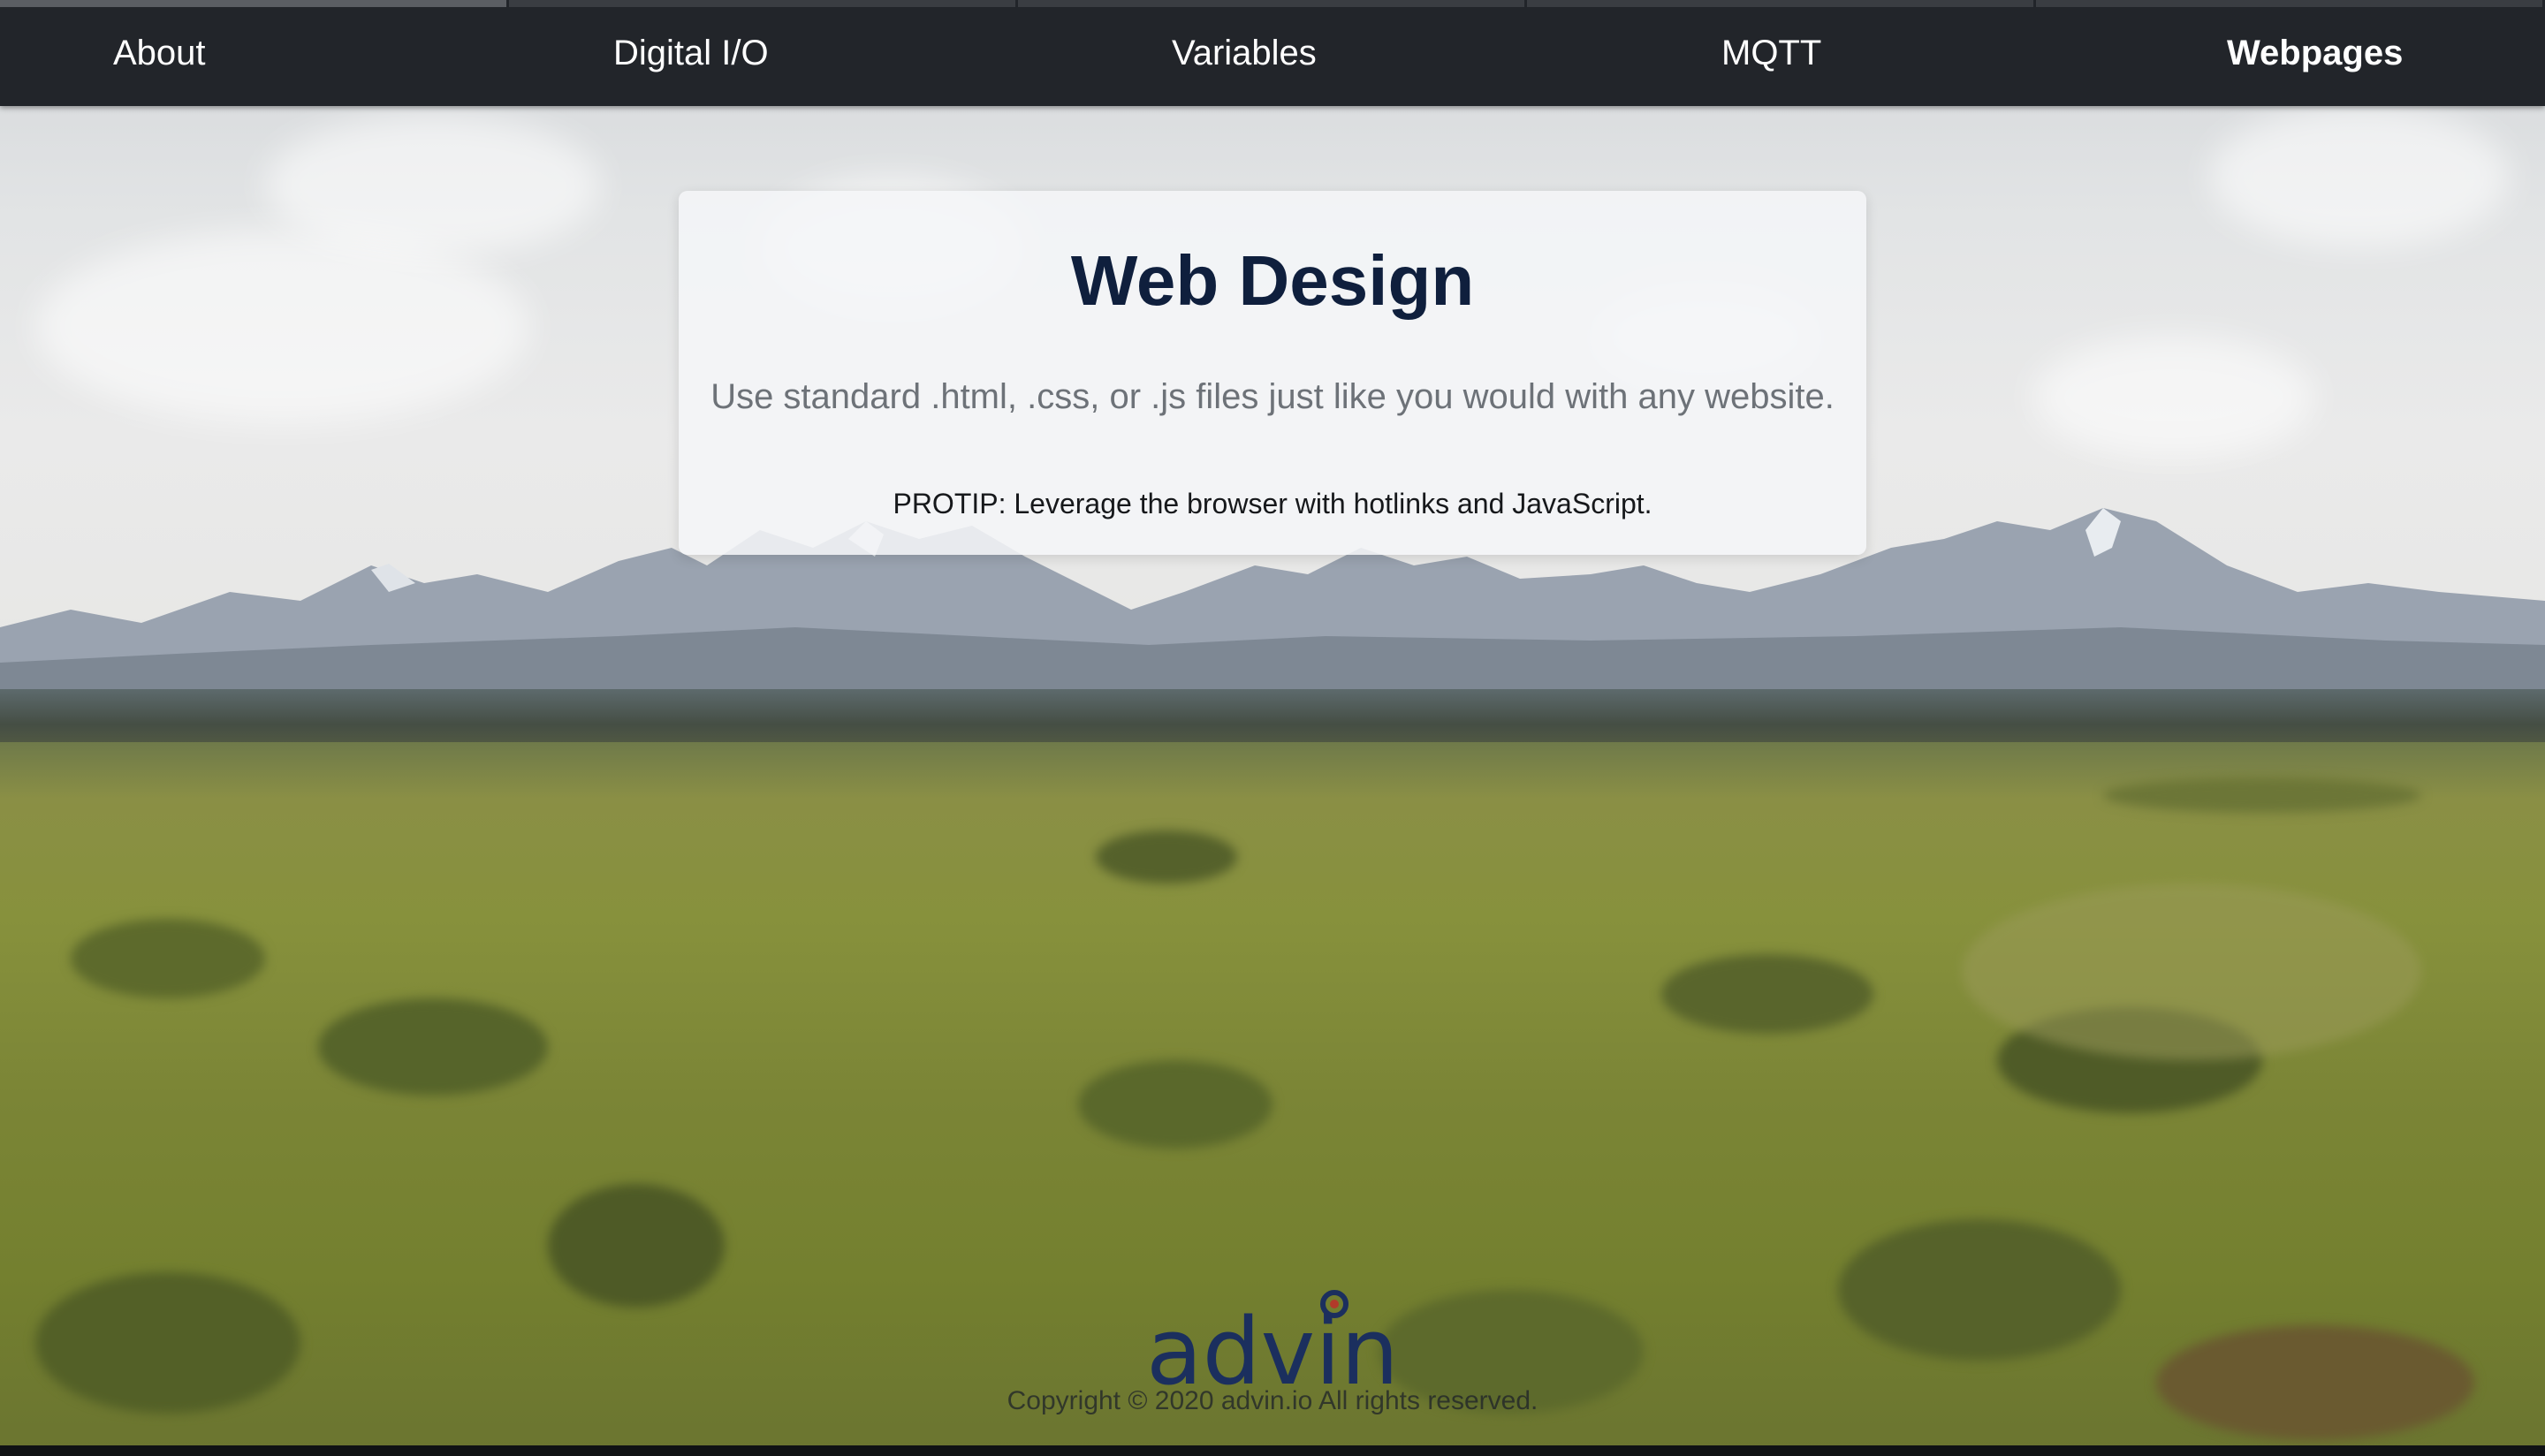 This screenshot has height=1456, width=2545. I want to click on advin-logo-icon: advin, so click(1272, 1348).